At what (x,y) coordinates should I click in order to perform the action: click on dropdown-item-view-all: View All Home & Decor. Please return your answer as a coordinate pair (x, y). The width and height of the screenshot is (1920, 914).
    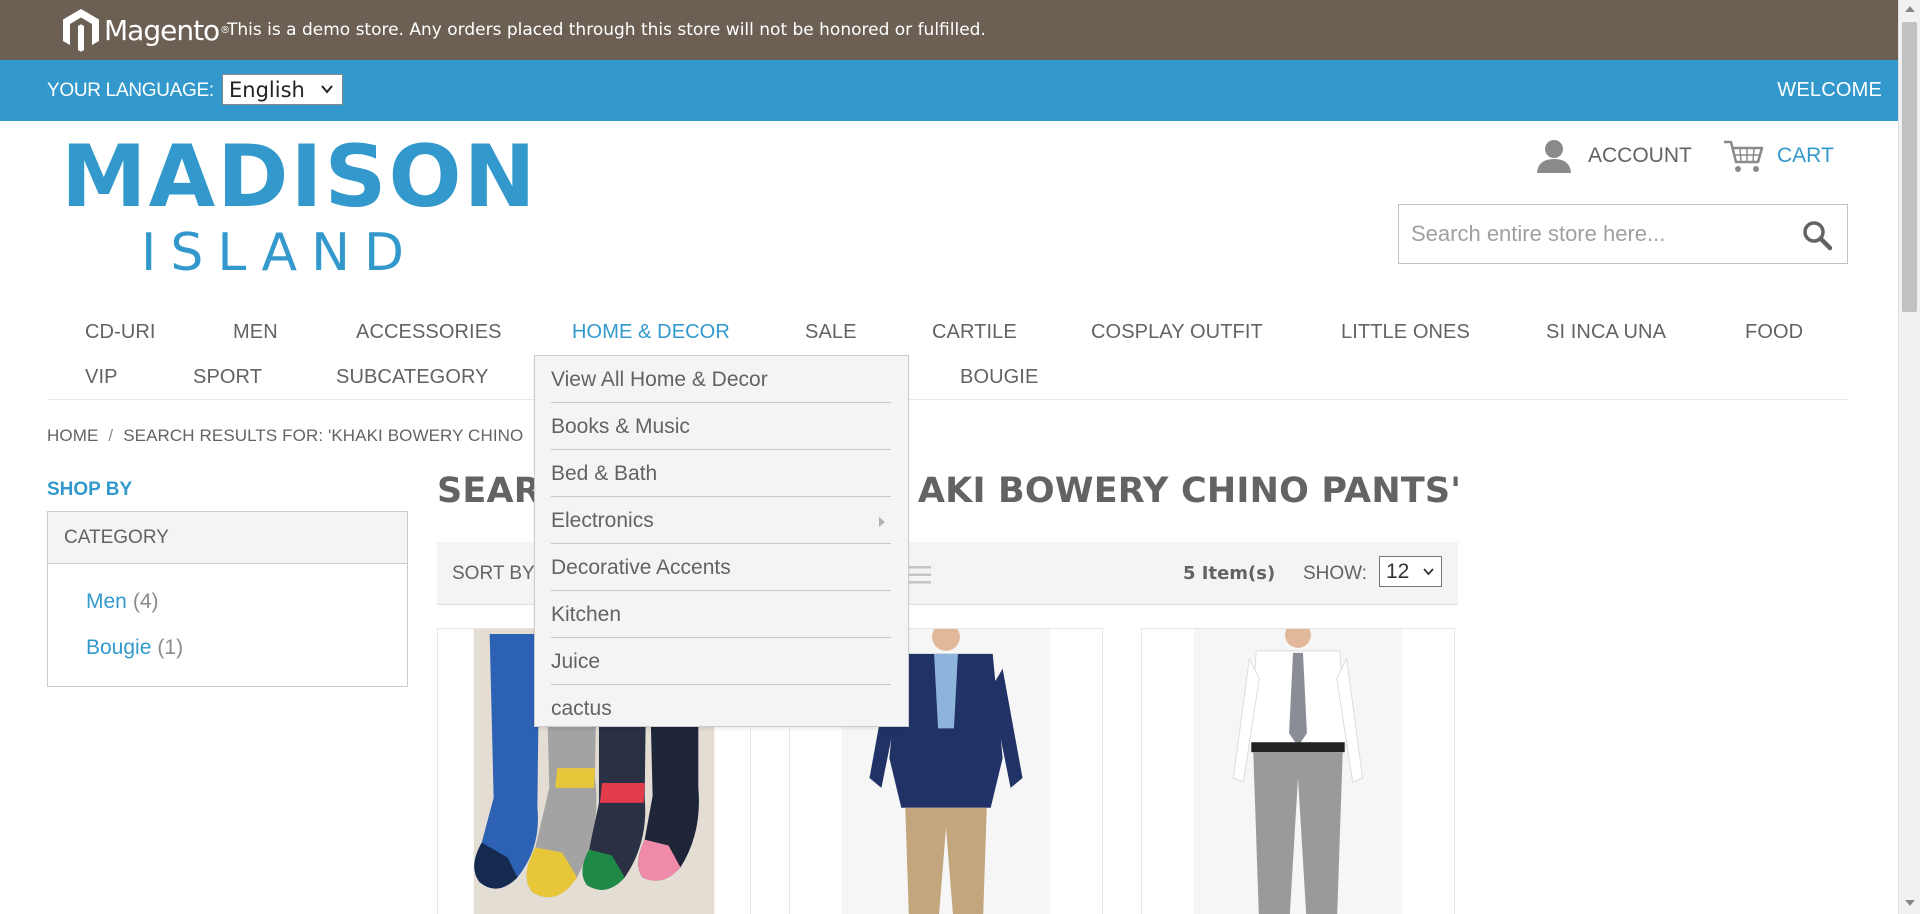
    Looking at the image, I should click on (721, 379).